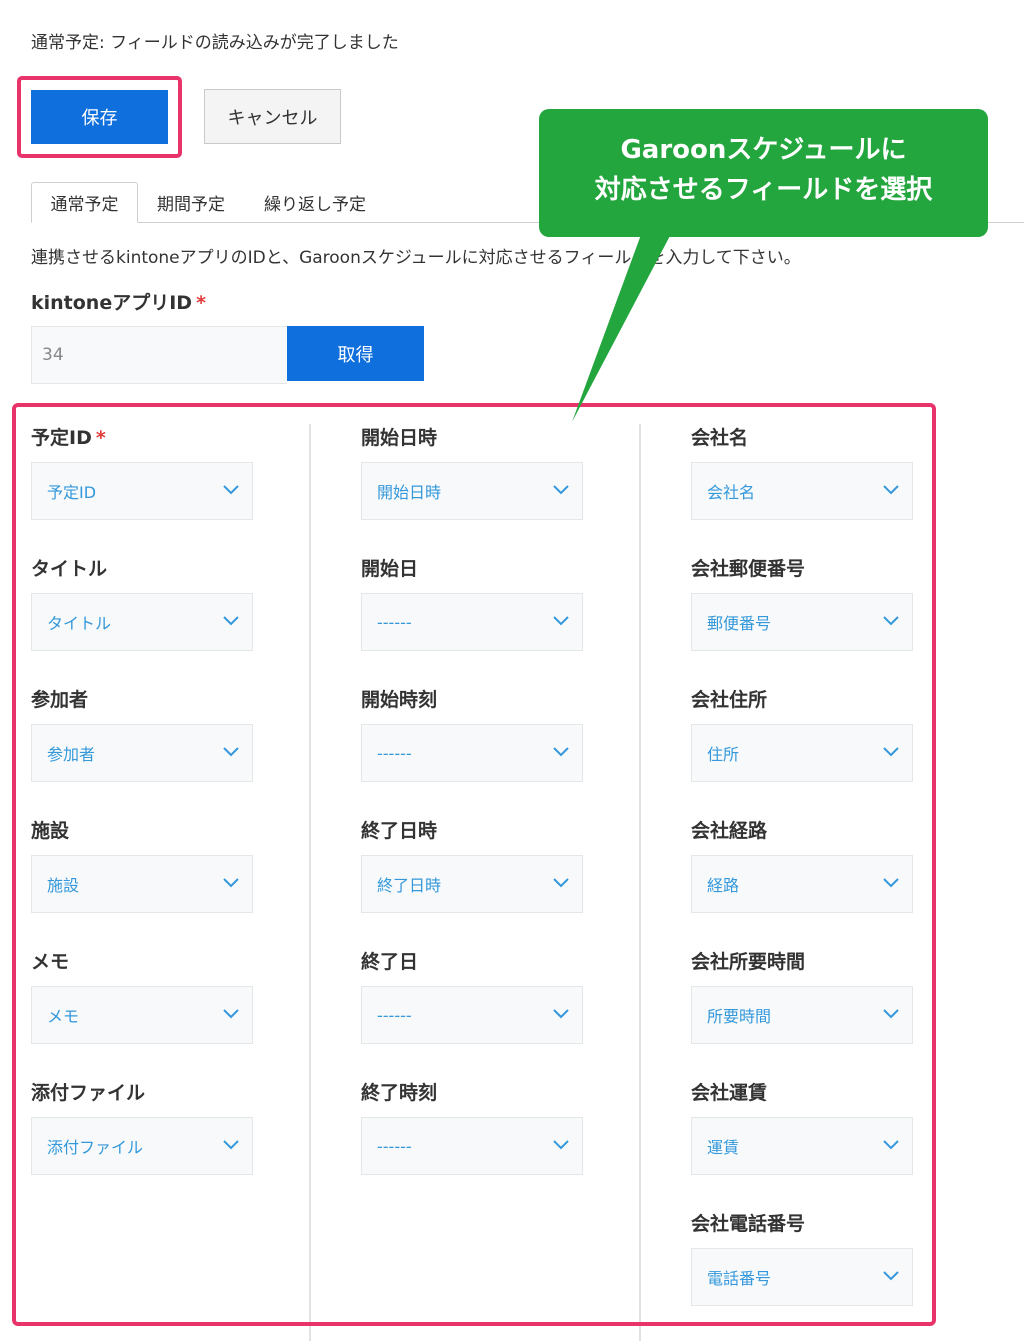 The height and width of the screenshot is (1341, 1024). What do you see at coordinates (763, 190) in the screenshot?
I see `callout-line2: 対応させるフィールドを選択` at bounding box center [763, 190].